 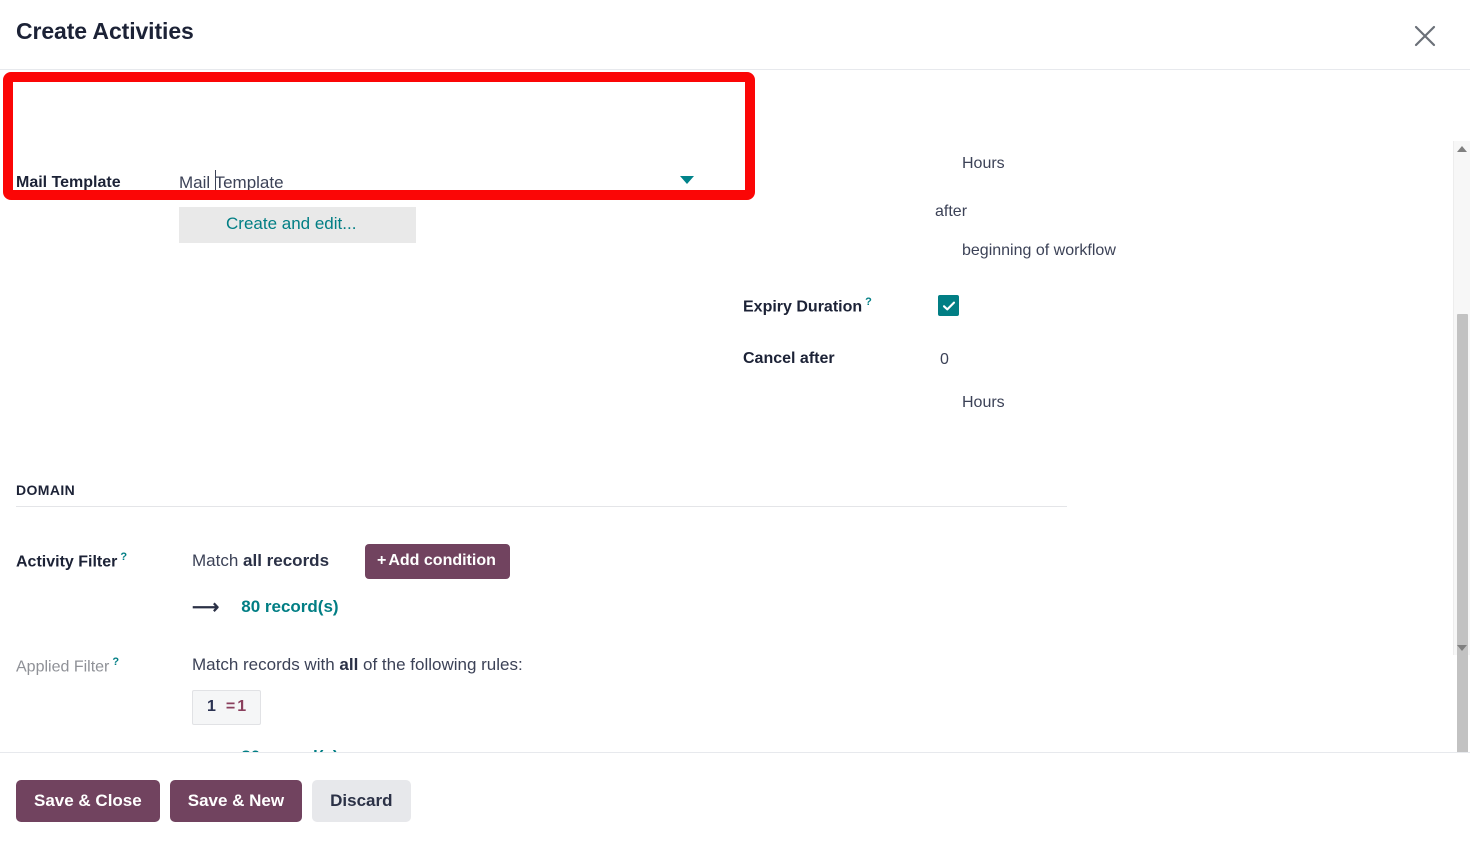 I want to click on help-icon-activity-filter: ?, so click(x=123, y=557).